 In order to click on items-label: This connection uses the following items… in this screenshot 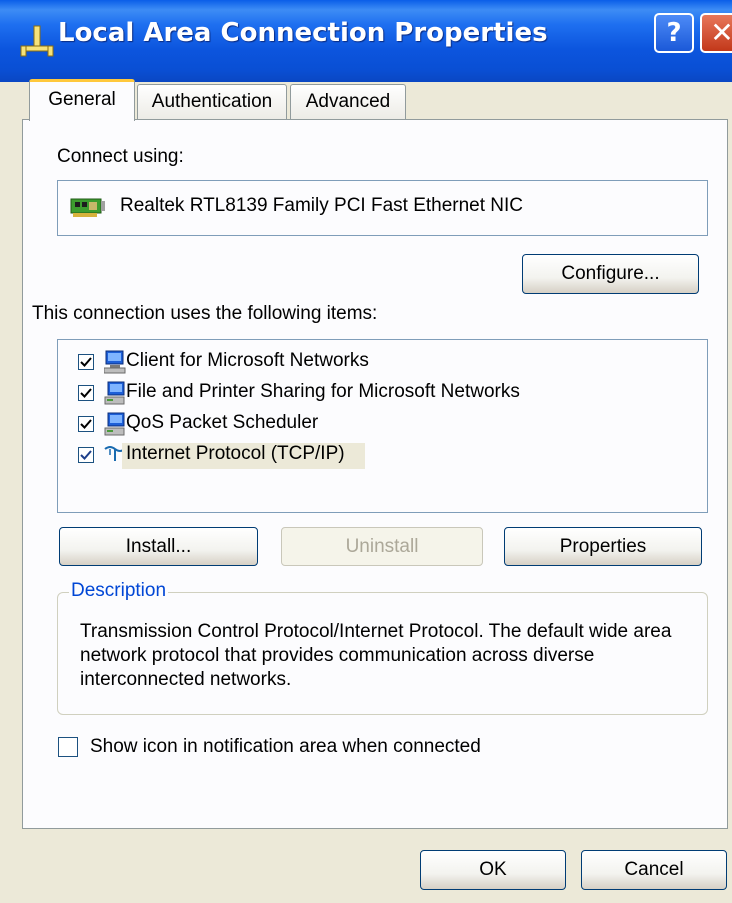, I will do `click(205, 313)`.